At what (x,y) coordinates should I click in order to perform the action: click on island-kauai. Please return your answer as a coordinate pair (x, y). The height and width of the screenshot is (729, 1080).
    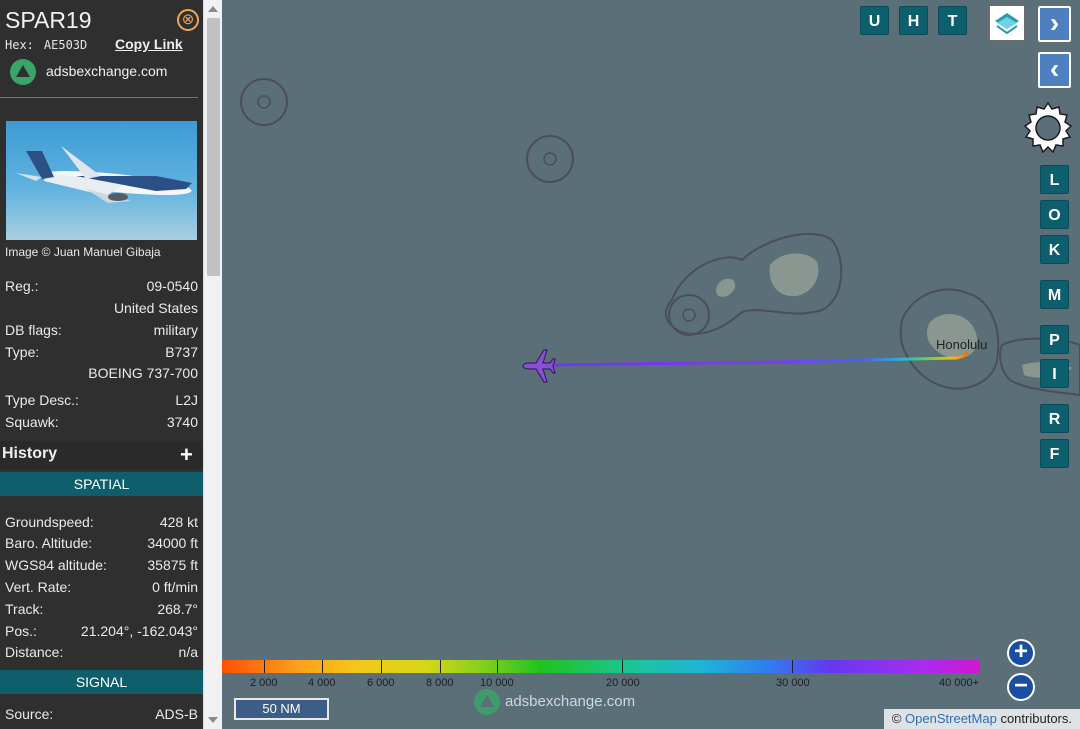
    Looking at the image, I should click on (794, 275).